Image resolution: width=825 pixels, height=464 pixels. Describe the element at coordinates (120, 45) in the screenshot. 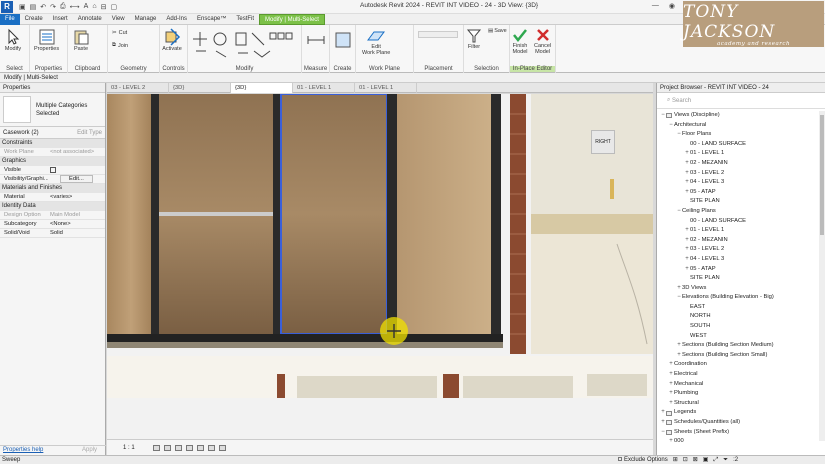

I see `join-button: ⧉ Join` at that location.